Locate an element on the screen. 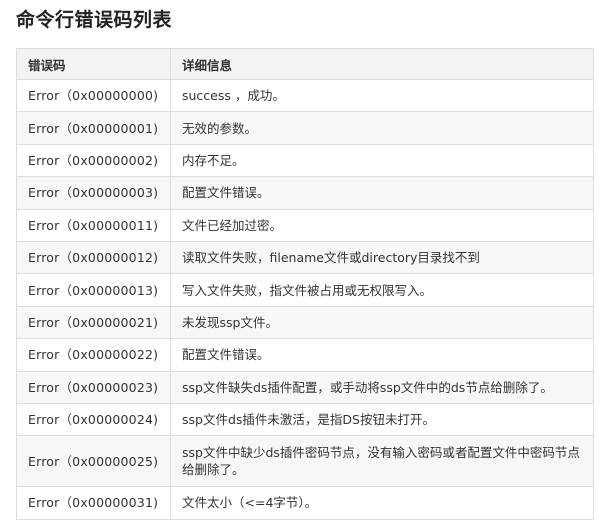 This screenshot has width=606, height=527. table-row: Error（0x00000001) 无效的参数。 is located at coordinates (305, 128).